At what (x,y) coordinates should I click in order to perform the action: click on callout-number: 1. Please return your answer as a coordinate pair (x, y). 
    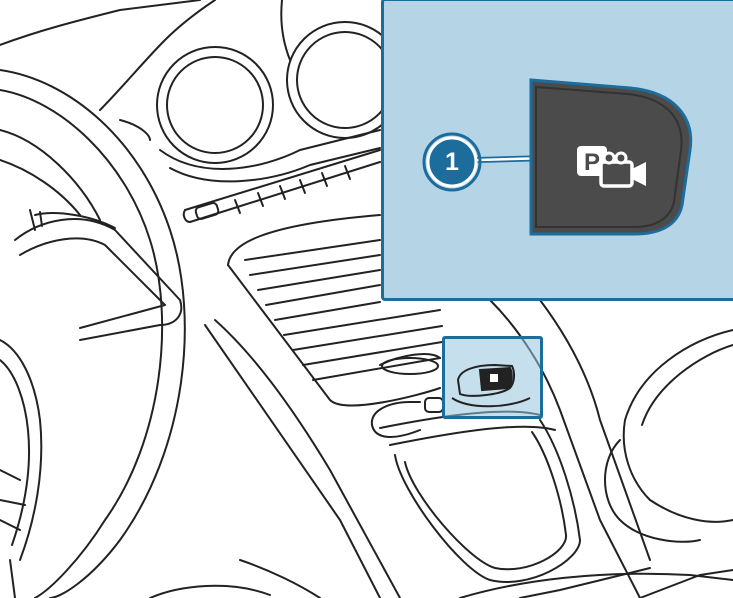
    Looking at the image, I should click on (452, 161).